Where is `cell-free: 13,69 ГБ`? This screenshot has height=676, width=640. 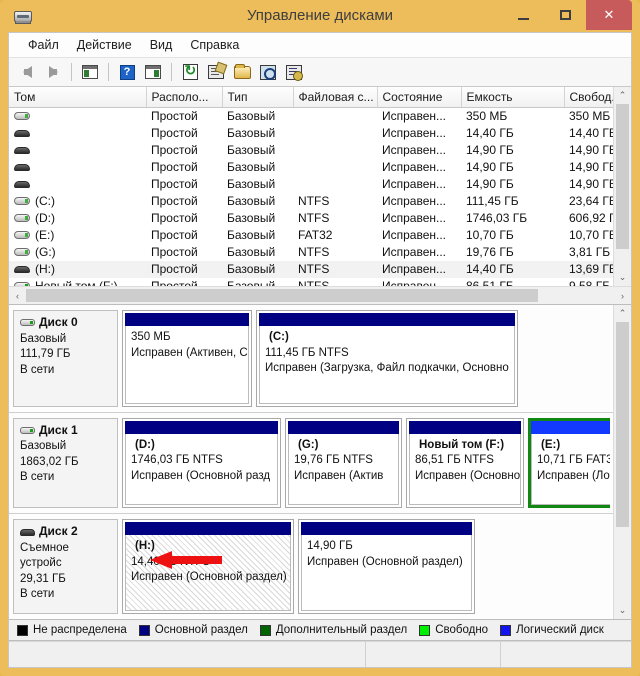 cell-free: 13,69 ГБ is located at coordinates (588, 269).